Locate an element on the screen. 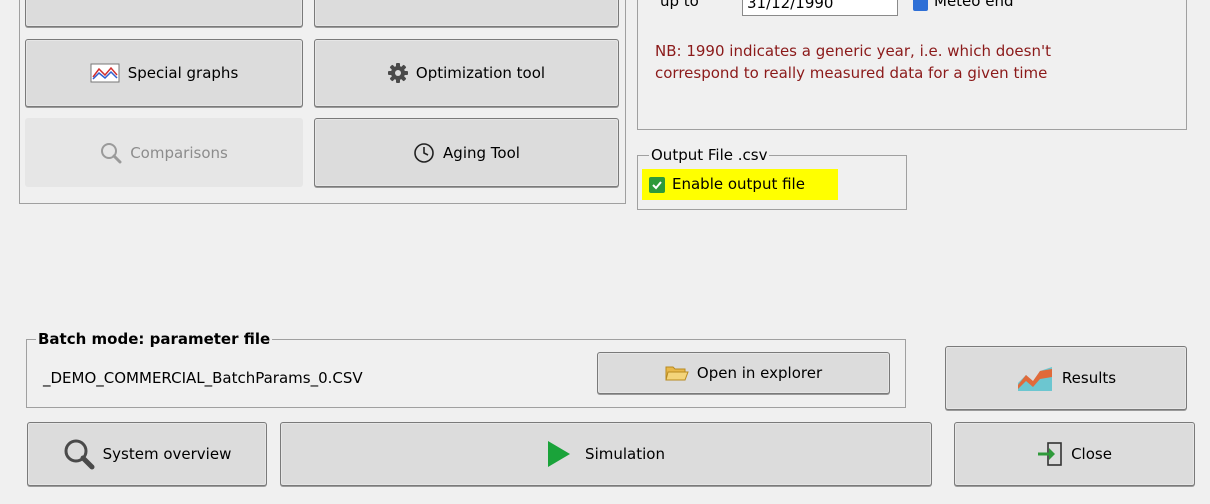 The image size is (1210, 504). results-chart-icon is located at coordinates (1035, 378).